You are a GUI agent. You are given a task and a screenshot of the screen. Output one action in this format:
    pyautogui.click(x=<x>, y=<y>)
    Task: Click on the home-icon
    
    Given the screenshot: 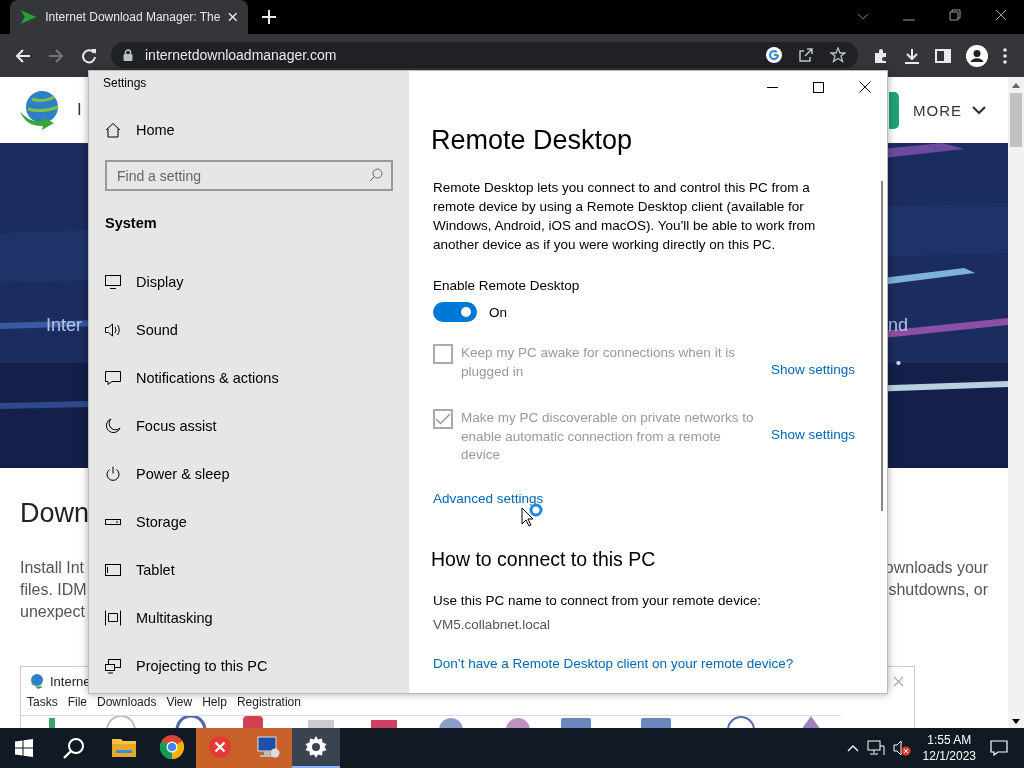 What is the action you would take?
    pyautogui.click(x=113, y=130)
    